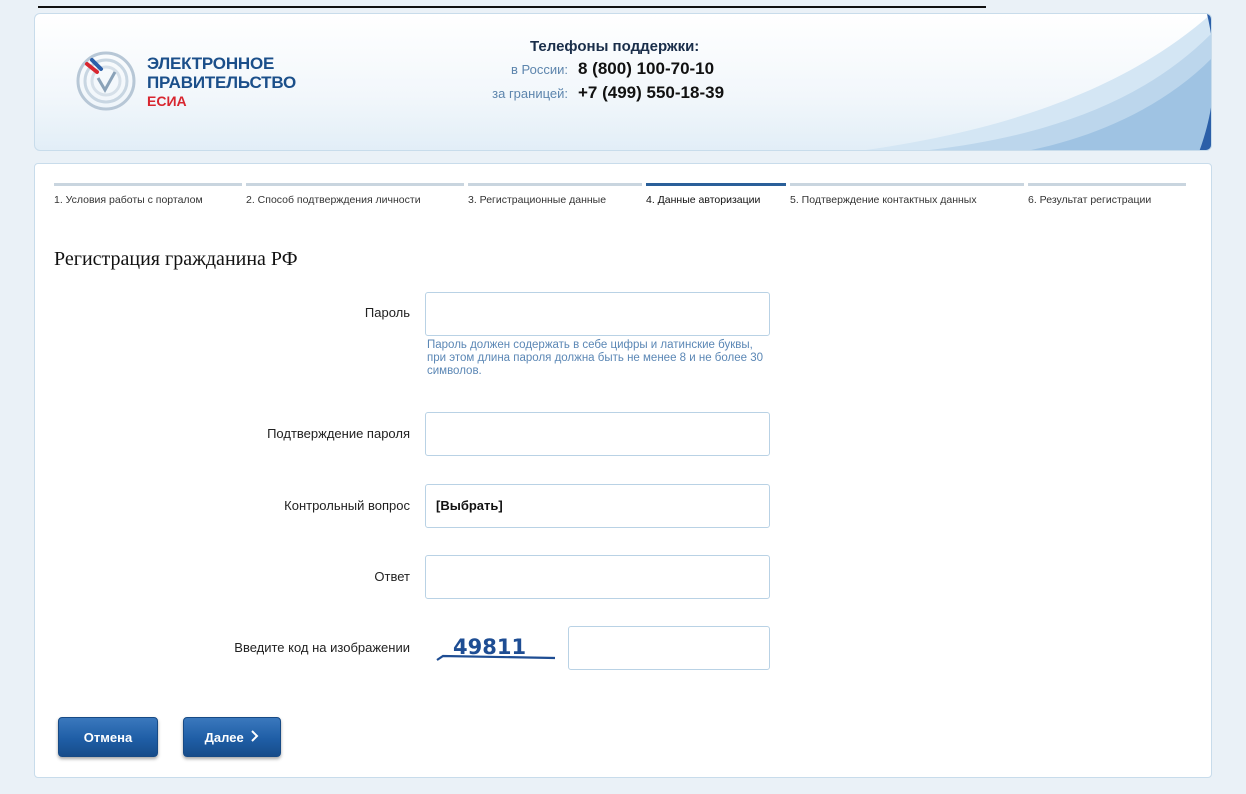 The width and height of the screenshot is (1246, 794). Describe the element at coordinates (597, 506) in the screenshot. I see `security-question-select: [Выбрать]` at that location.